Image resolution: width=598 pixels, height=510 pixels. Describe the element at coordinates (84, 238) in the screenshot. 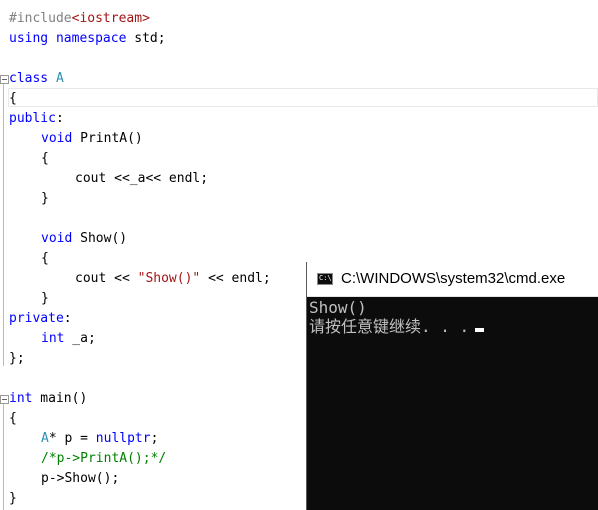

I see `code-line: void Show()` at that location.